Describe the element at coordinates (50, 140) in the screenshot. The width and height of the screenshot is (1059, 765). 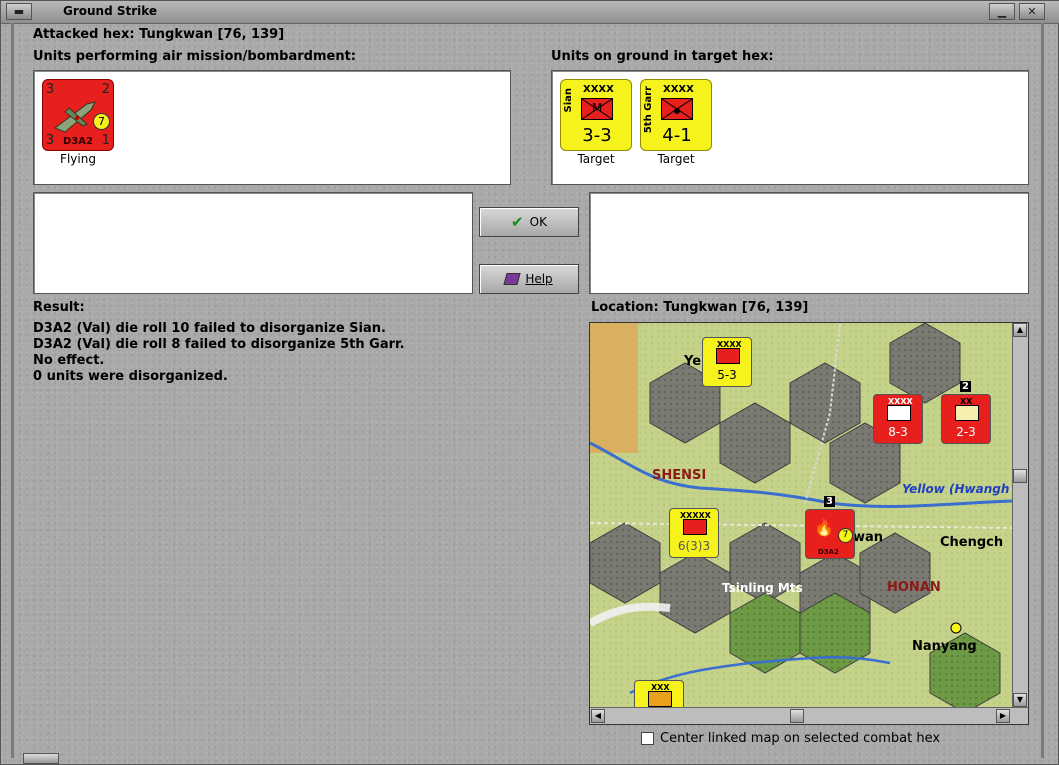
I see `unit-bottom-left-value: 3` at that location.